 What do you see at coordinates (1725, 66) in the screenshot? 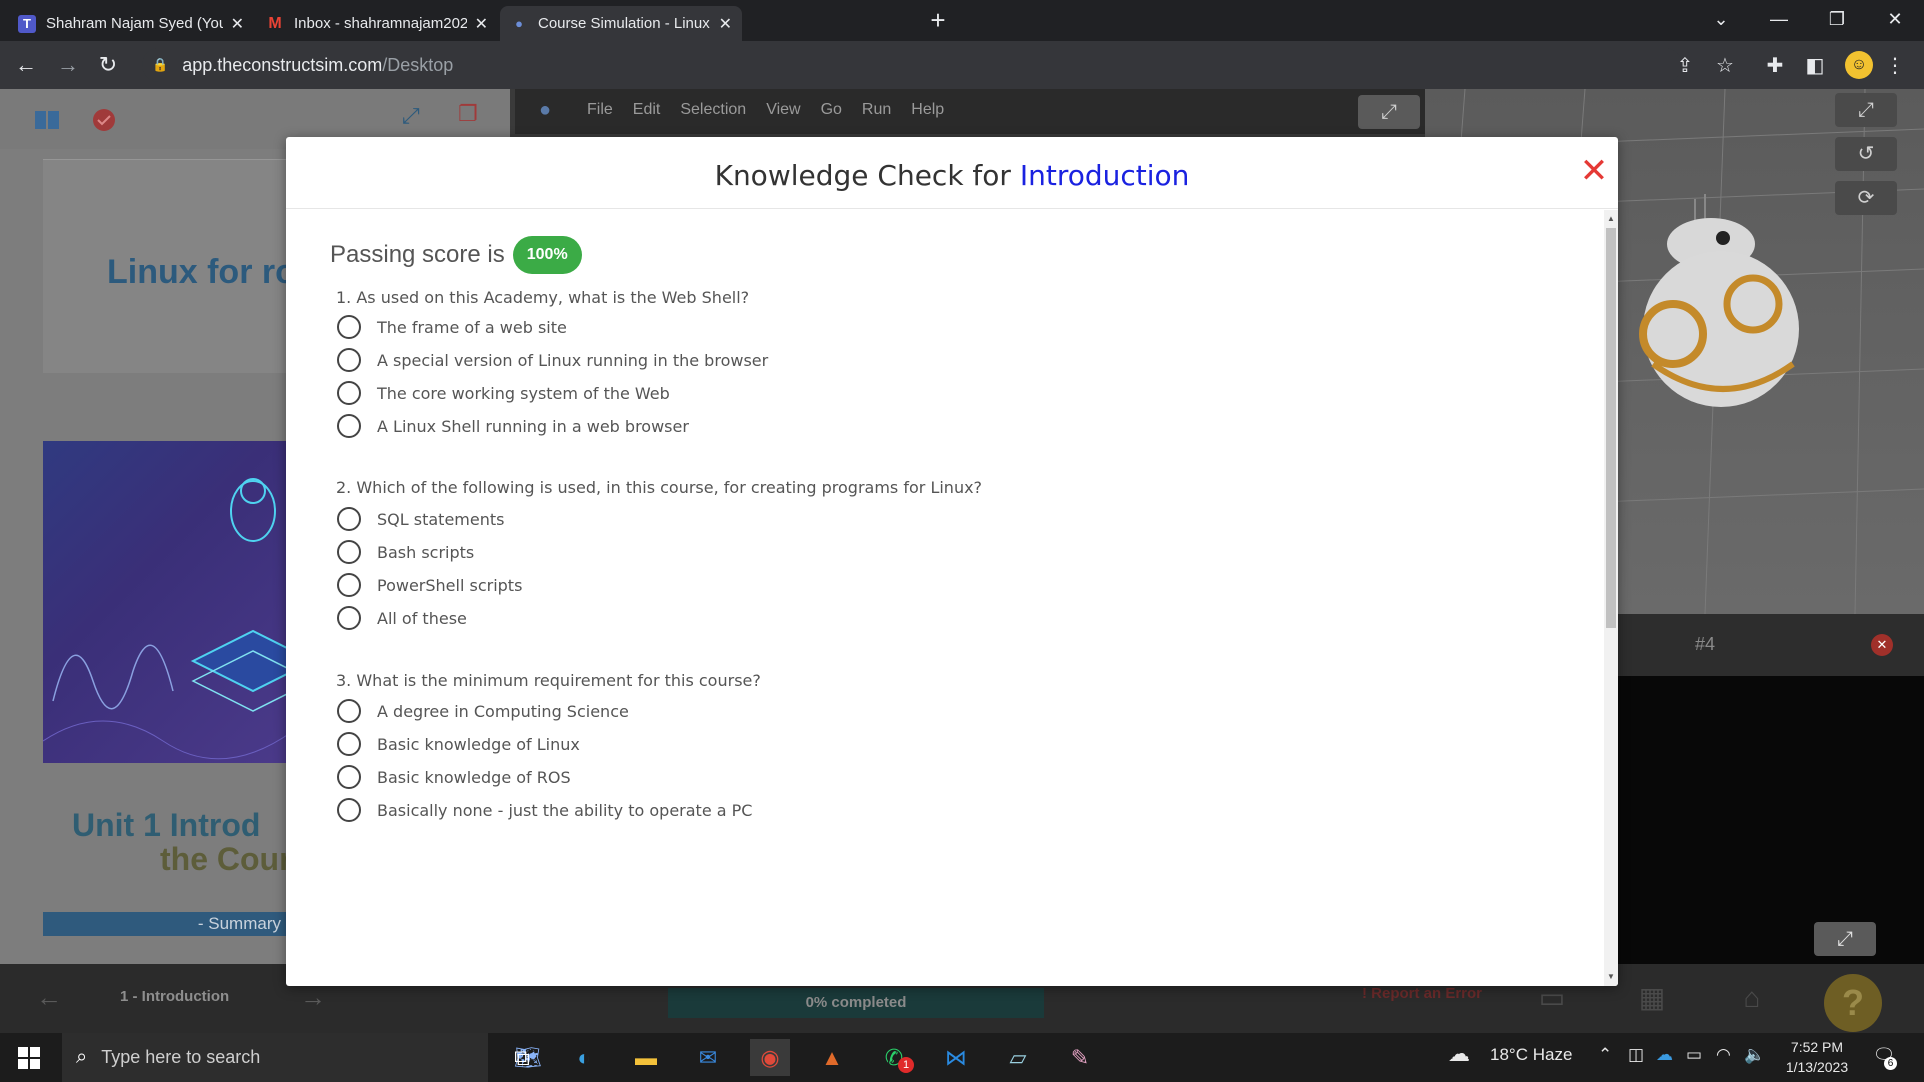
I see `bookmark-star-icon: ☆` at bounding box center [1725, 66].